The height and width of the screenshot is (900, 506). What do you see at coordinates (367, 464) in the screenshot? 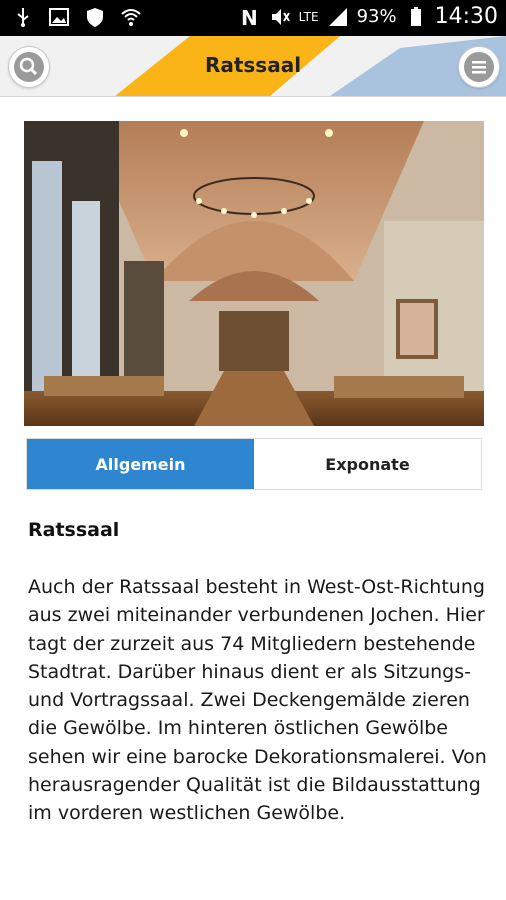
I see `tab-exponate: Exponate` at bounding box center [367, 464].